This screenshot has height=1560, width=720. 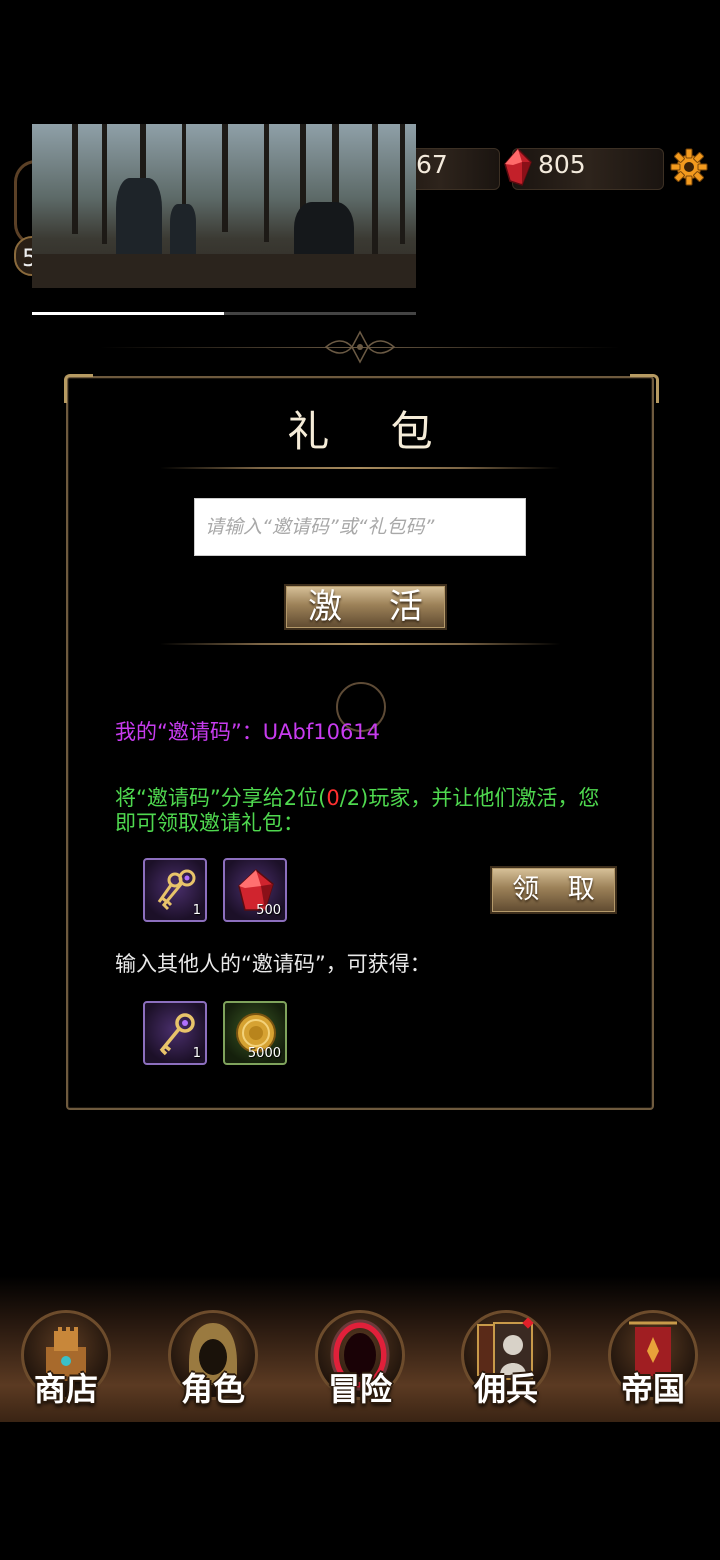 What do you see at coordinates (224, 206) in the screenshot?
I see `video-ad-player` at bounding box center [224, 206].